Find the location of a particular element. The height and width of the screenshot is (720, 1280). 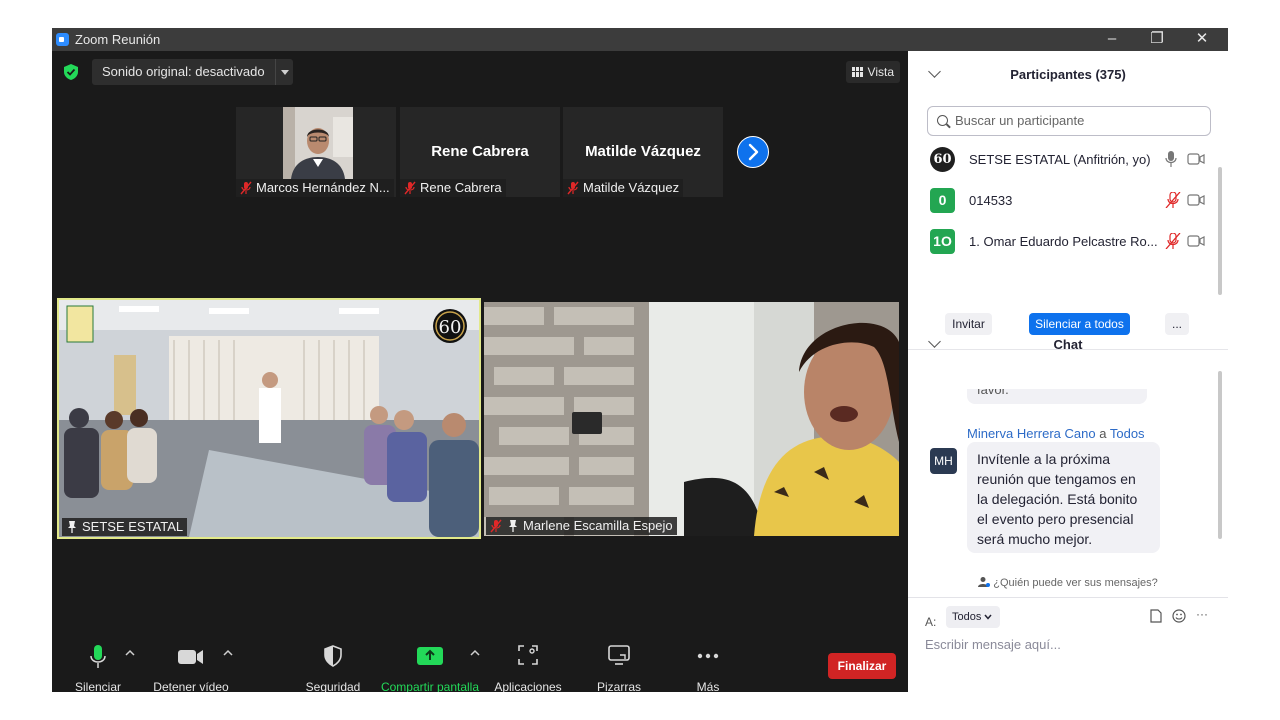

whiteboards-button: Pizarras is located at coordinates (619, 664).